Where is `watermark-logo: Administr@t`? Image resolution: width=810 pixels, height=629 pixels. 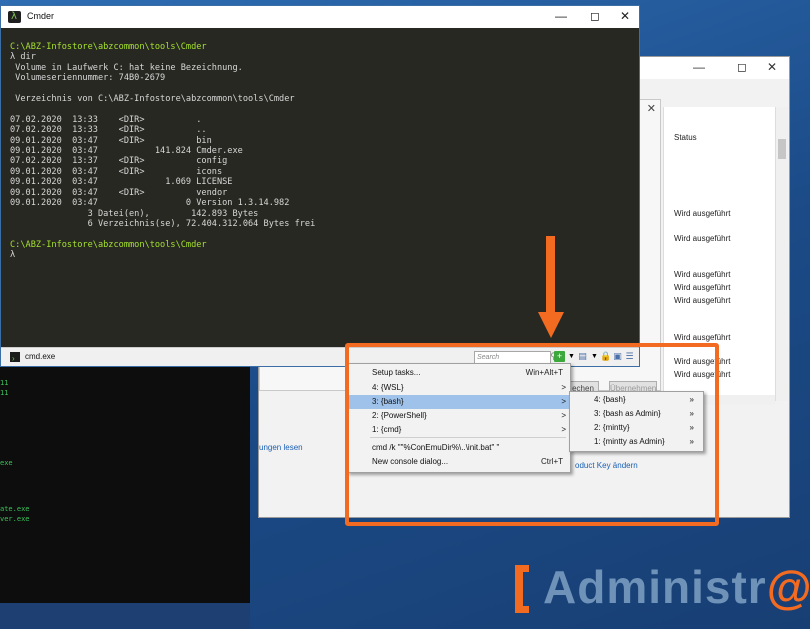
watermark-logo: Administr@t is located at coordinates (676, 587).